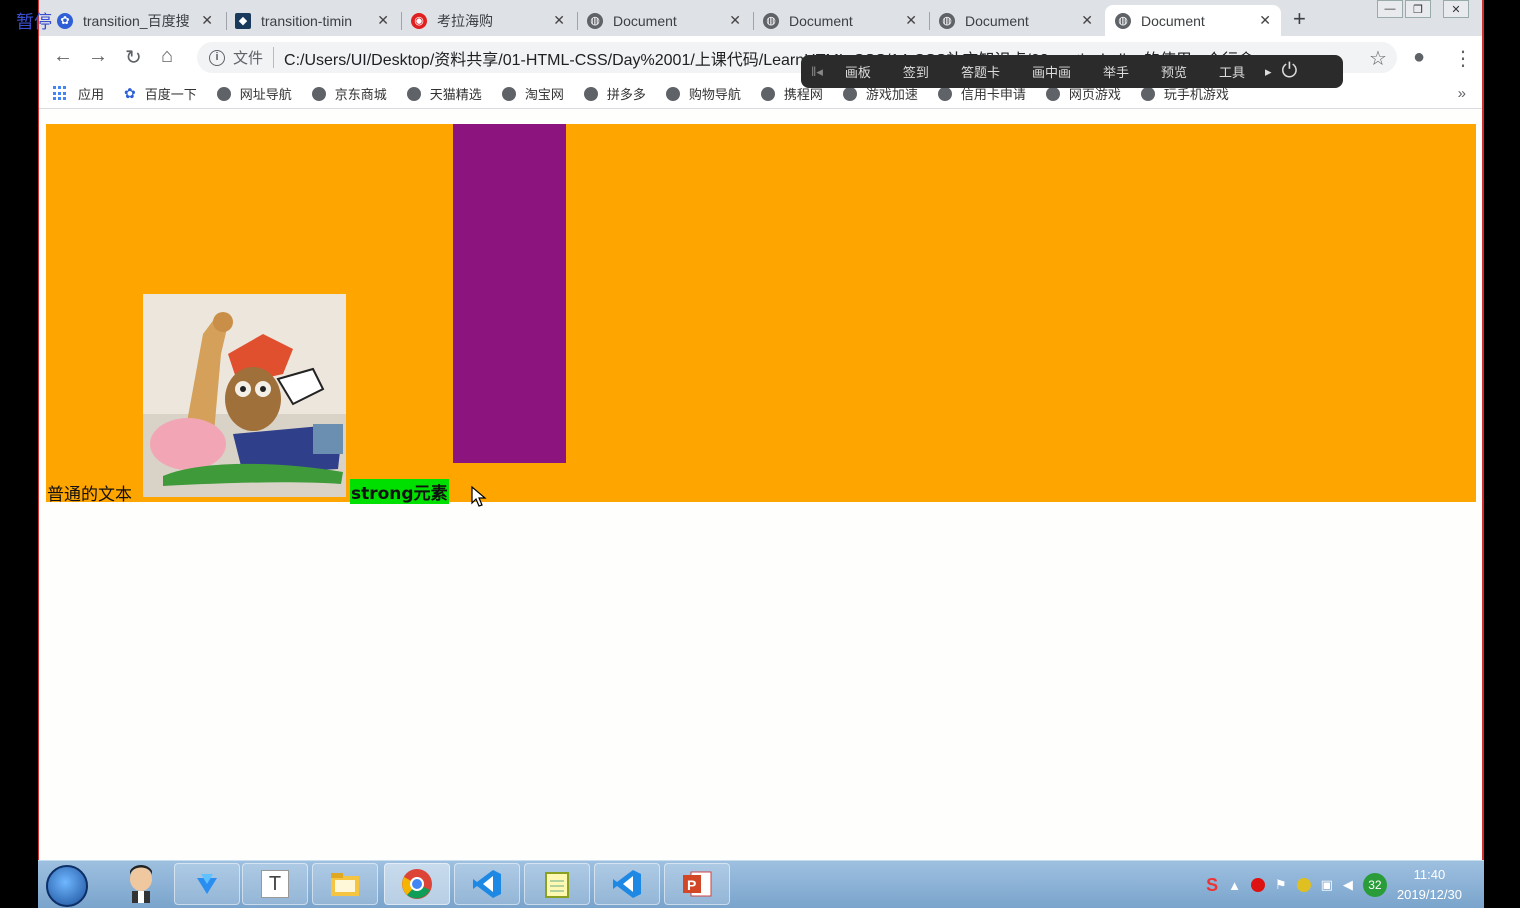  What do you see at coordinates (1429, 874) in the screenshot?
I see `clock-time: 11:40` at bounding box center [1429, 874].